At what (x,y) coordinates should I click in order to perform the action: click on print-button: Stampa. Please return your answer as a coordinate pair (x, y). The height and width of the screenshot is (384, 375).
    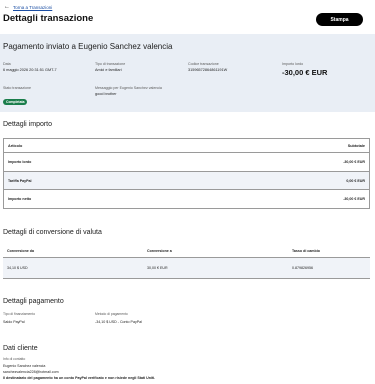
    Looking at the image, I should click on (339, 19).